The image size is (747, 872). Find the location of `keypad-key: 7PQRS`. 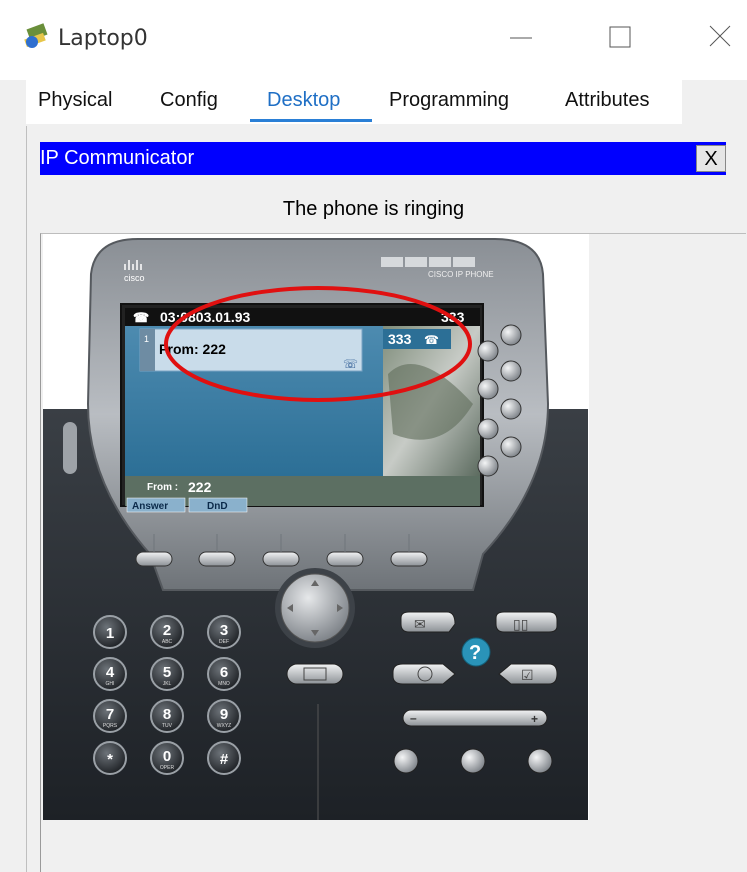

keypad-key: 7PQRS is located at coordinates (110, 716).